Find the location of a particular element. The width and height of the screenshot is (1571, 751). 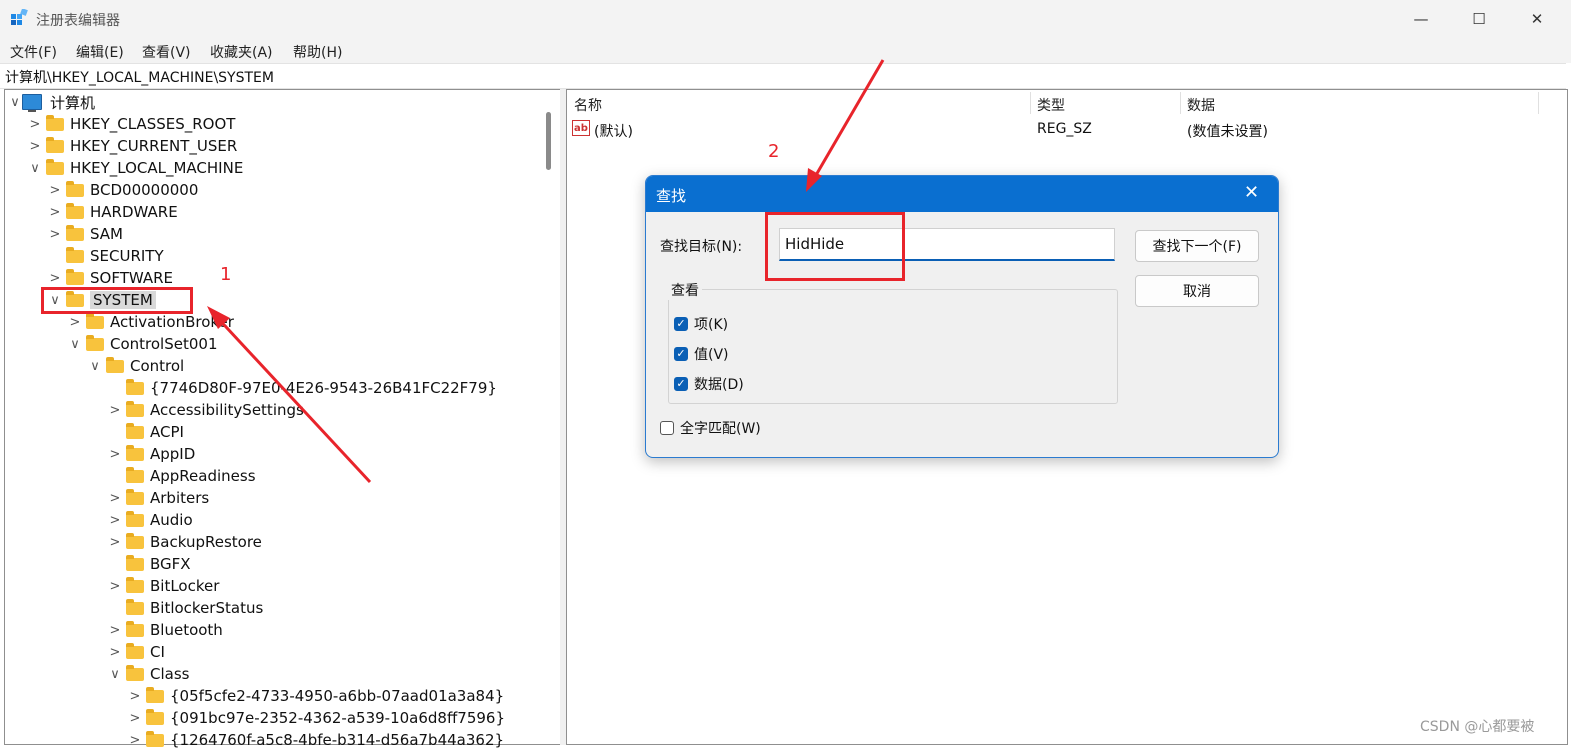

watermark: CSDN @心都要被 is located at coordinates (1477, 727).